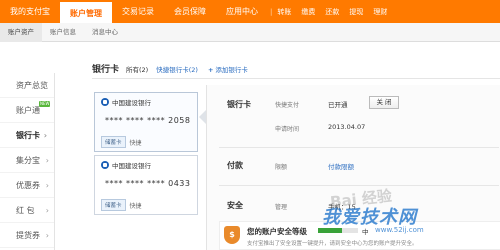 The height and width of the screenshot is (250, 500). I want to click on nav-transfer: 转账, so click(284, 12).